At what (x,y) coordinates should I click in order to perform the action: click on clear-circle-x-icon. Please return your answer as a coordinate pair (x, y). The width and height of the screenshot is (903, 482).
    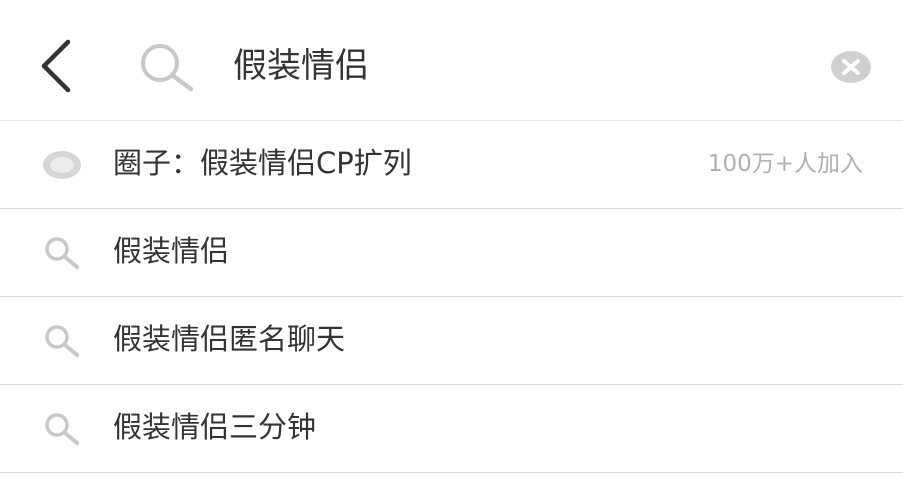
    Looking at the image, I should click on (851, 67).